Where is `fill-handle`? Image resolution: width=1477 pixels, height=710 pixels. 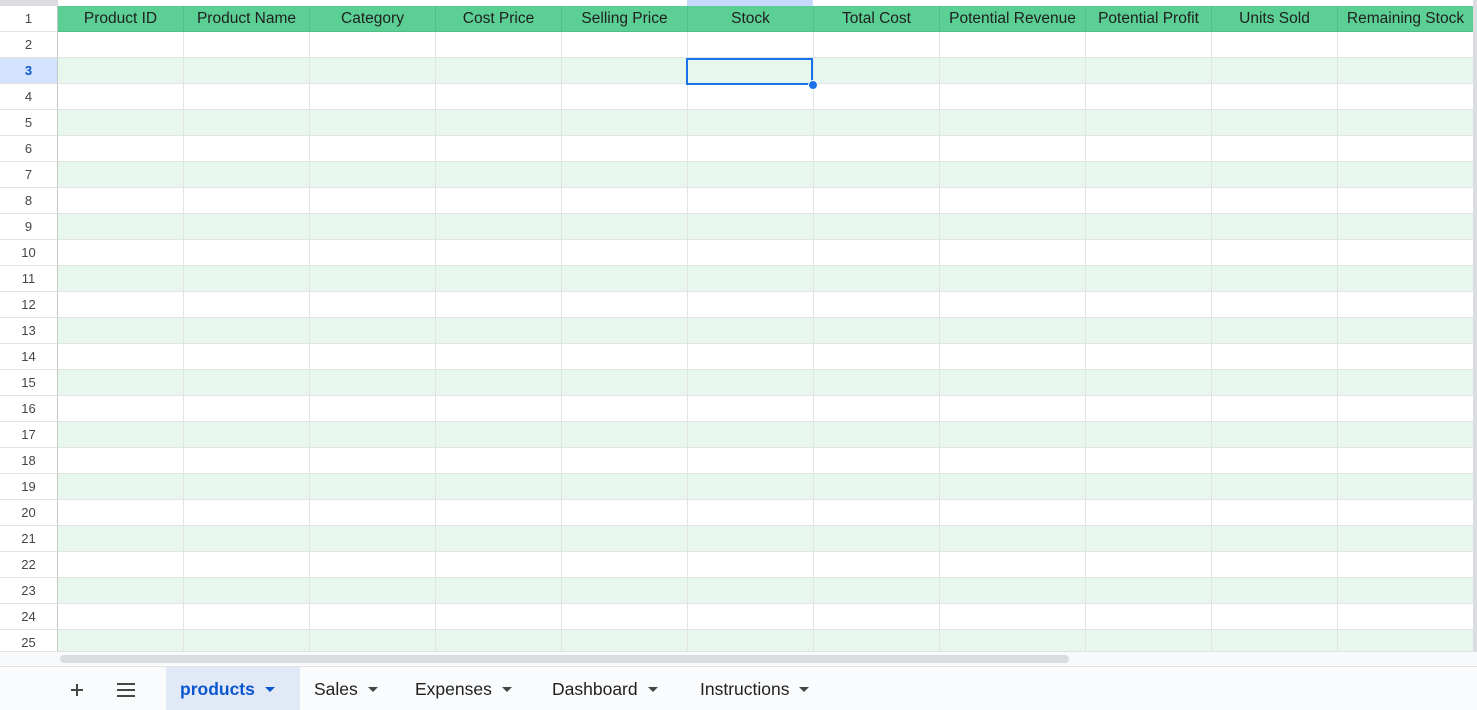
fill-handle is located at coordinates (813, 85).